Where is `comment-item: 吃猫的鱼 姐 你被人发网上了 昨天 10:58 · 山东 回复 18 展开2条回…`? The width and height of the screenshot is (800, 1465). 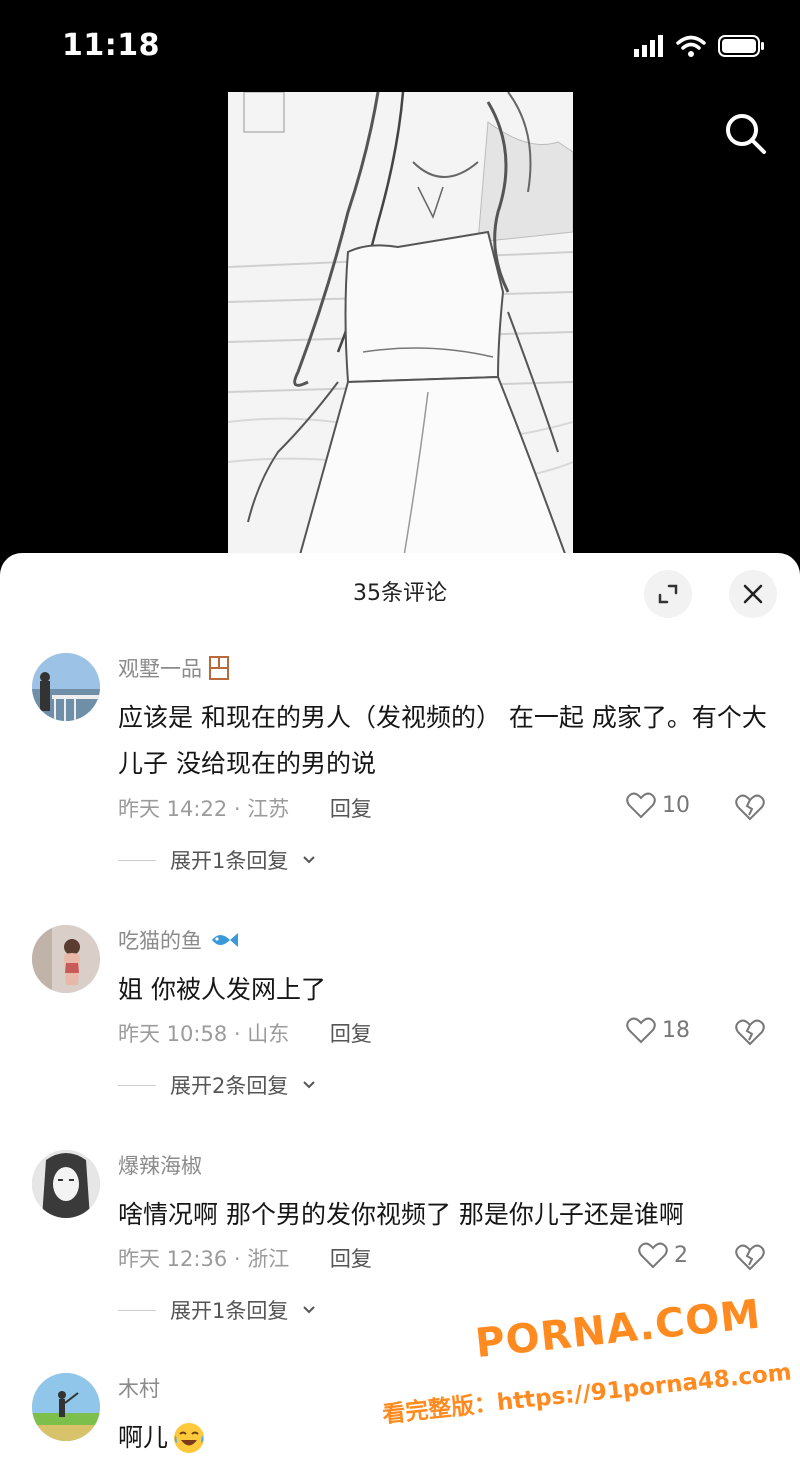 comment-item: 吃猫的鱼 姐 你被人发网上了 昨天 10:58 · 山东 回复 18 展开2条回… is located at coordinates (400, 1025).